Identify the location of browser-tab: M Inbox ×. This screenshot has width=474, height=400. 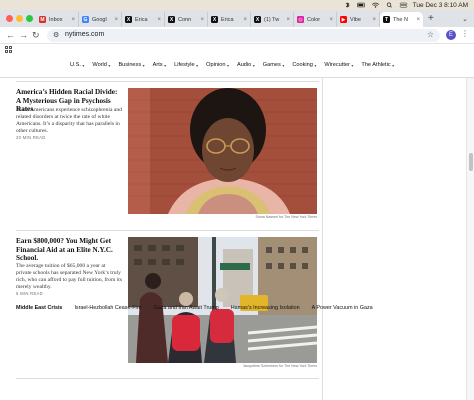
(57, 19).